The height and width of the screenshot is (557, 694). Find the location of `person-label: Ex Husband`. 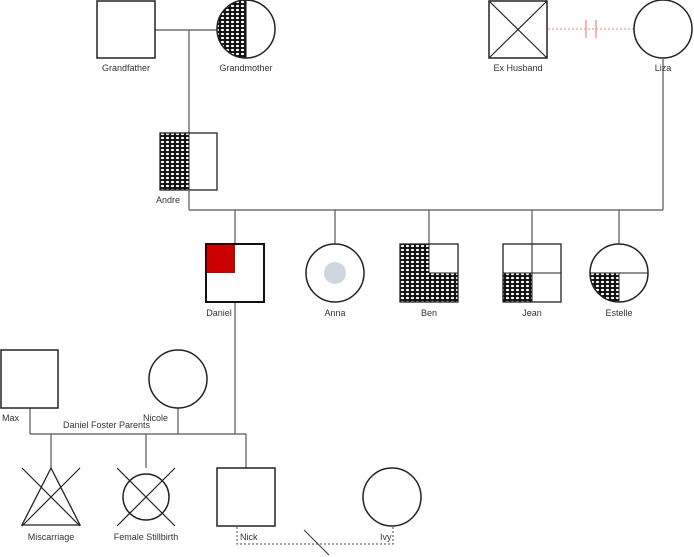

person-label: Ex Husband is located at coordinates (517, 68).